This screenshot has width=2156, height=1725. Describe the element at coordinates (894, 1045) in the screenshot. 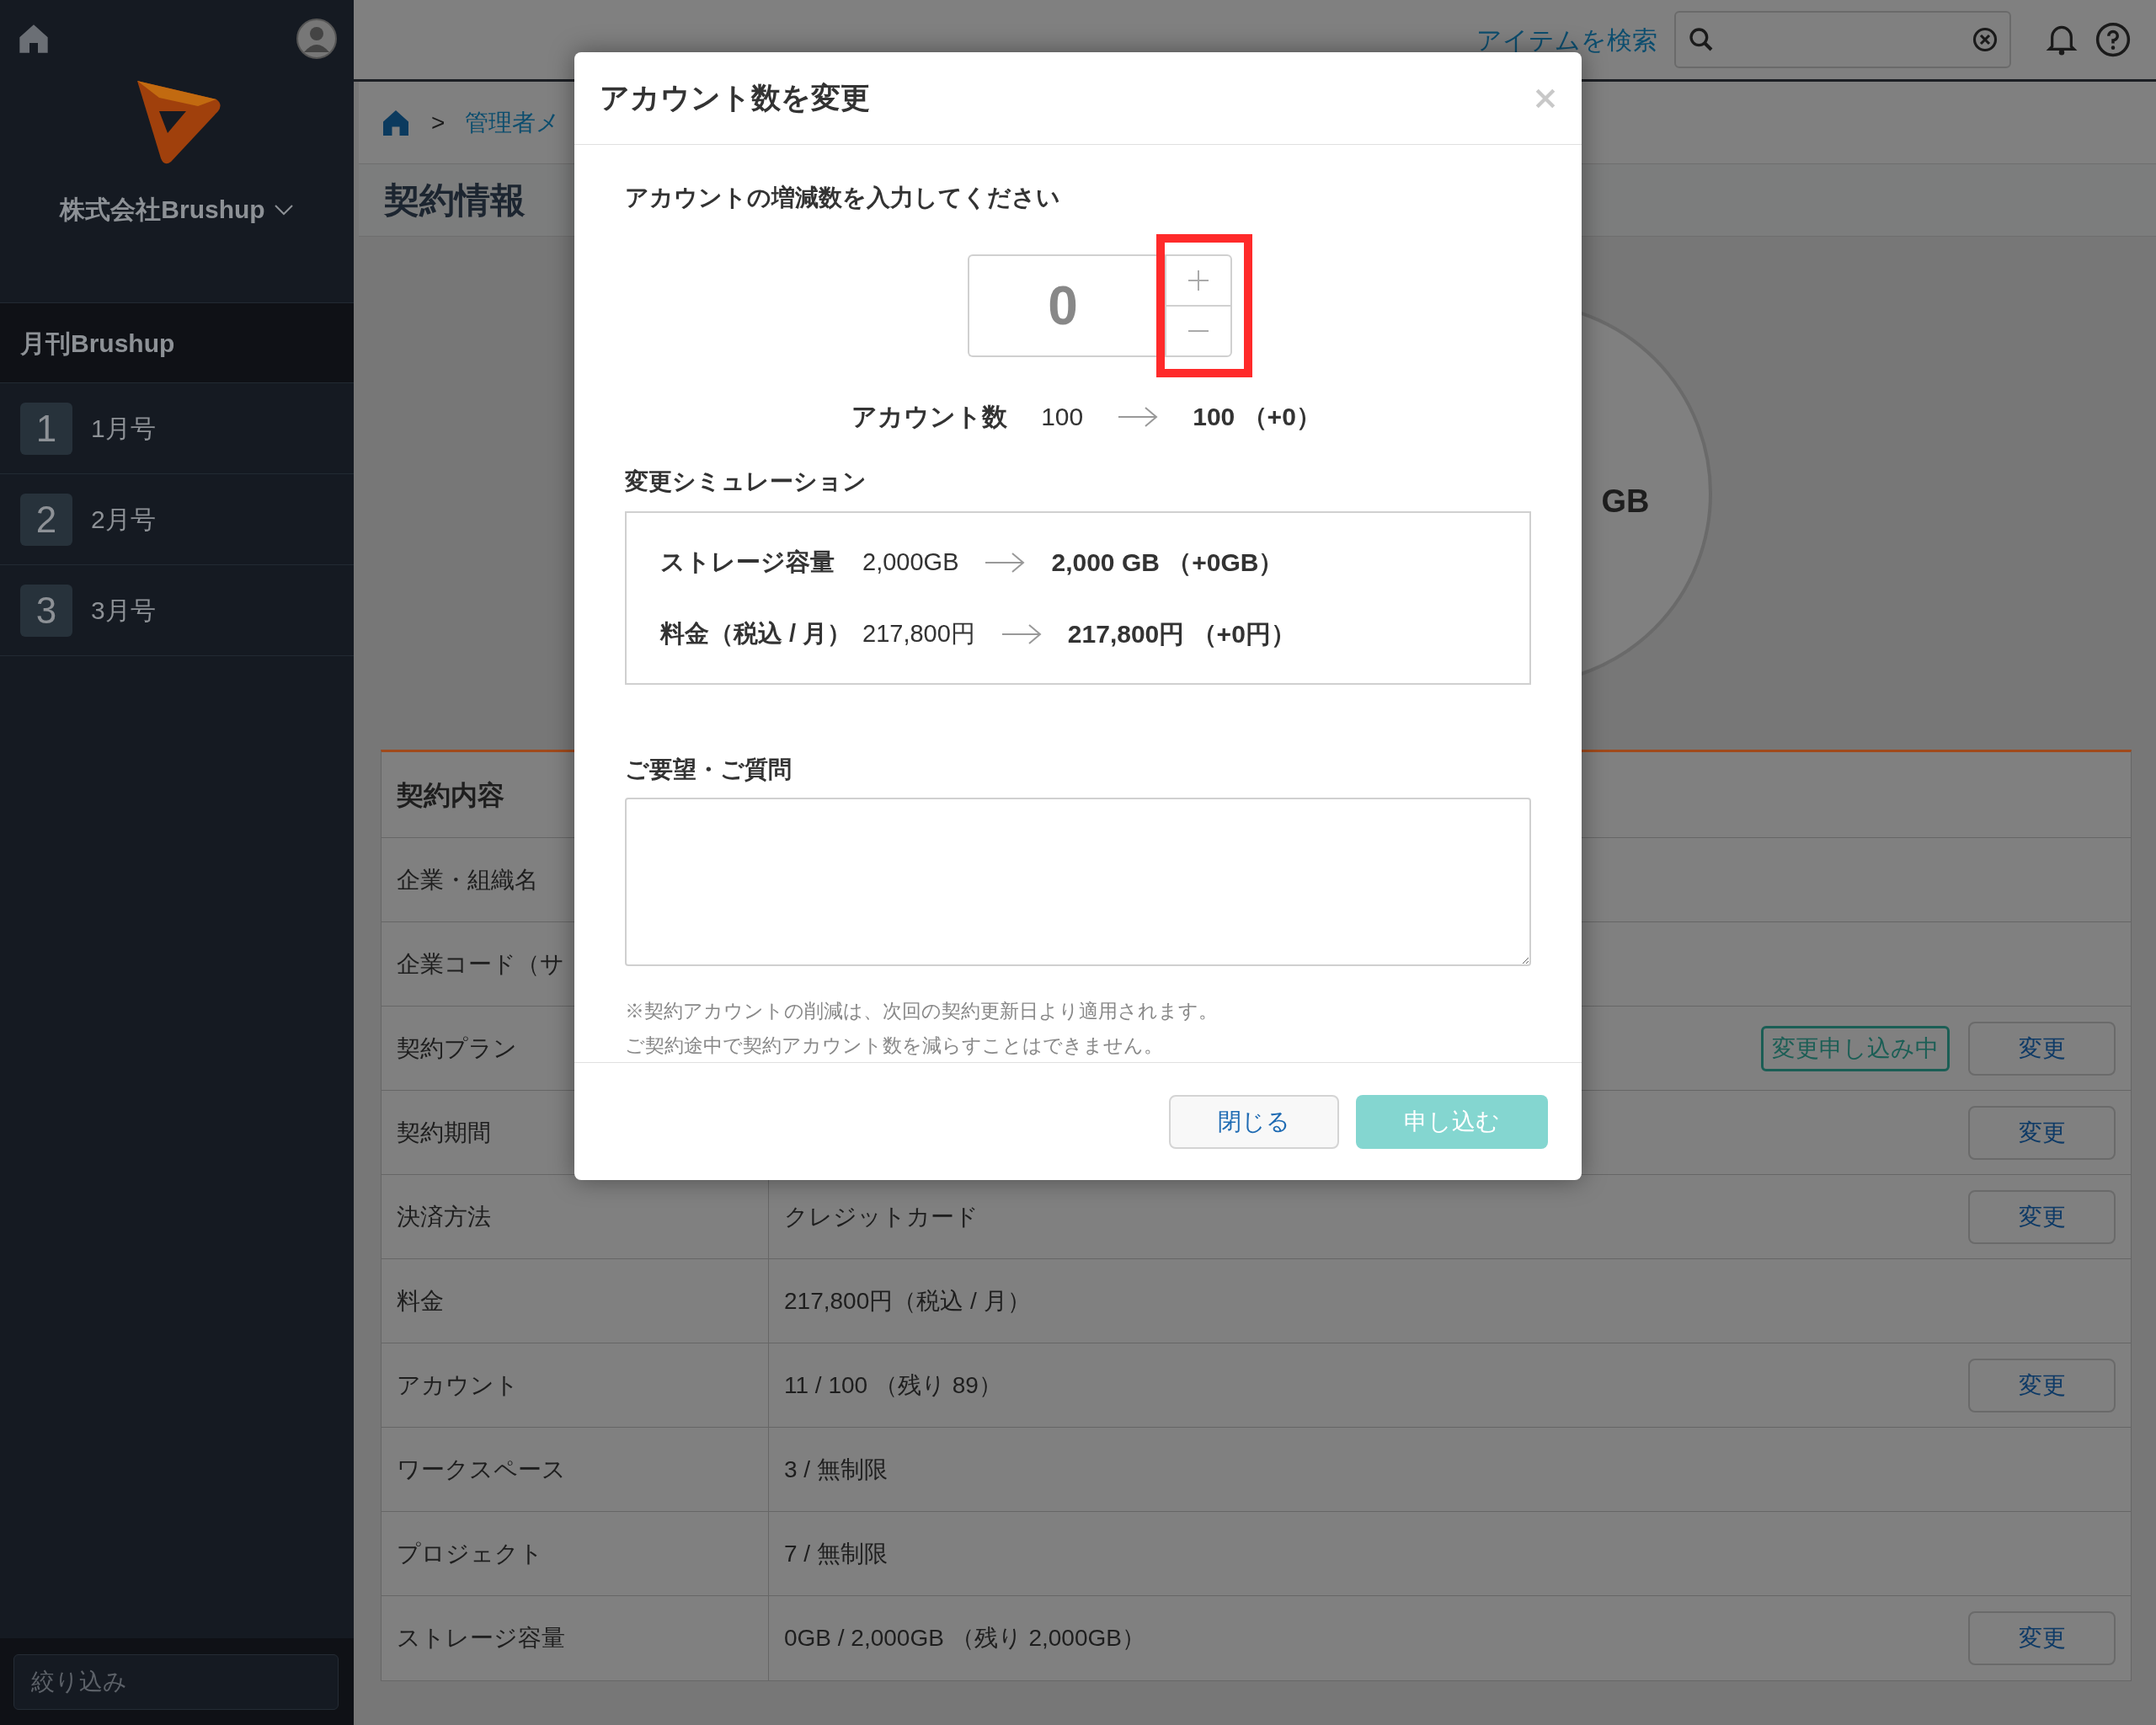

I see `note-text: ご契約途中で契約アカウント数を減らすことはできません。` at that location.